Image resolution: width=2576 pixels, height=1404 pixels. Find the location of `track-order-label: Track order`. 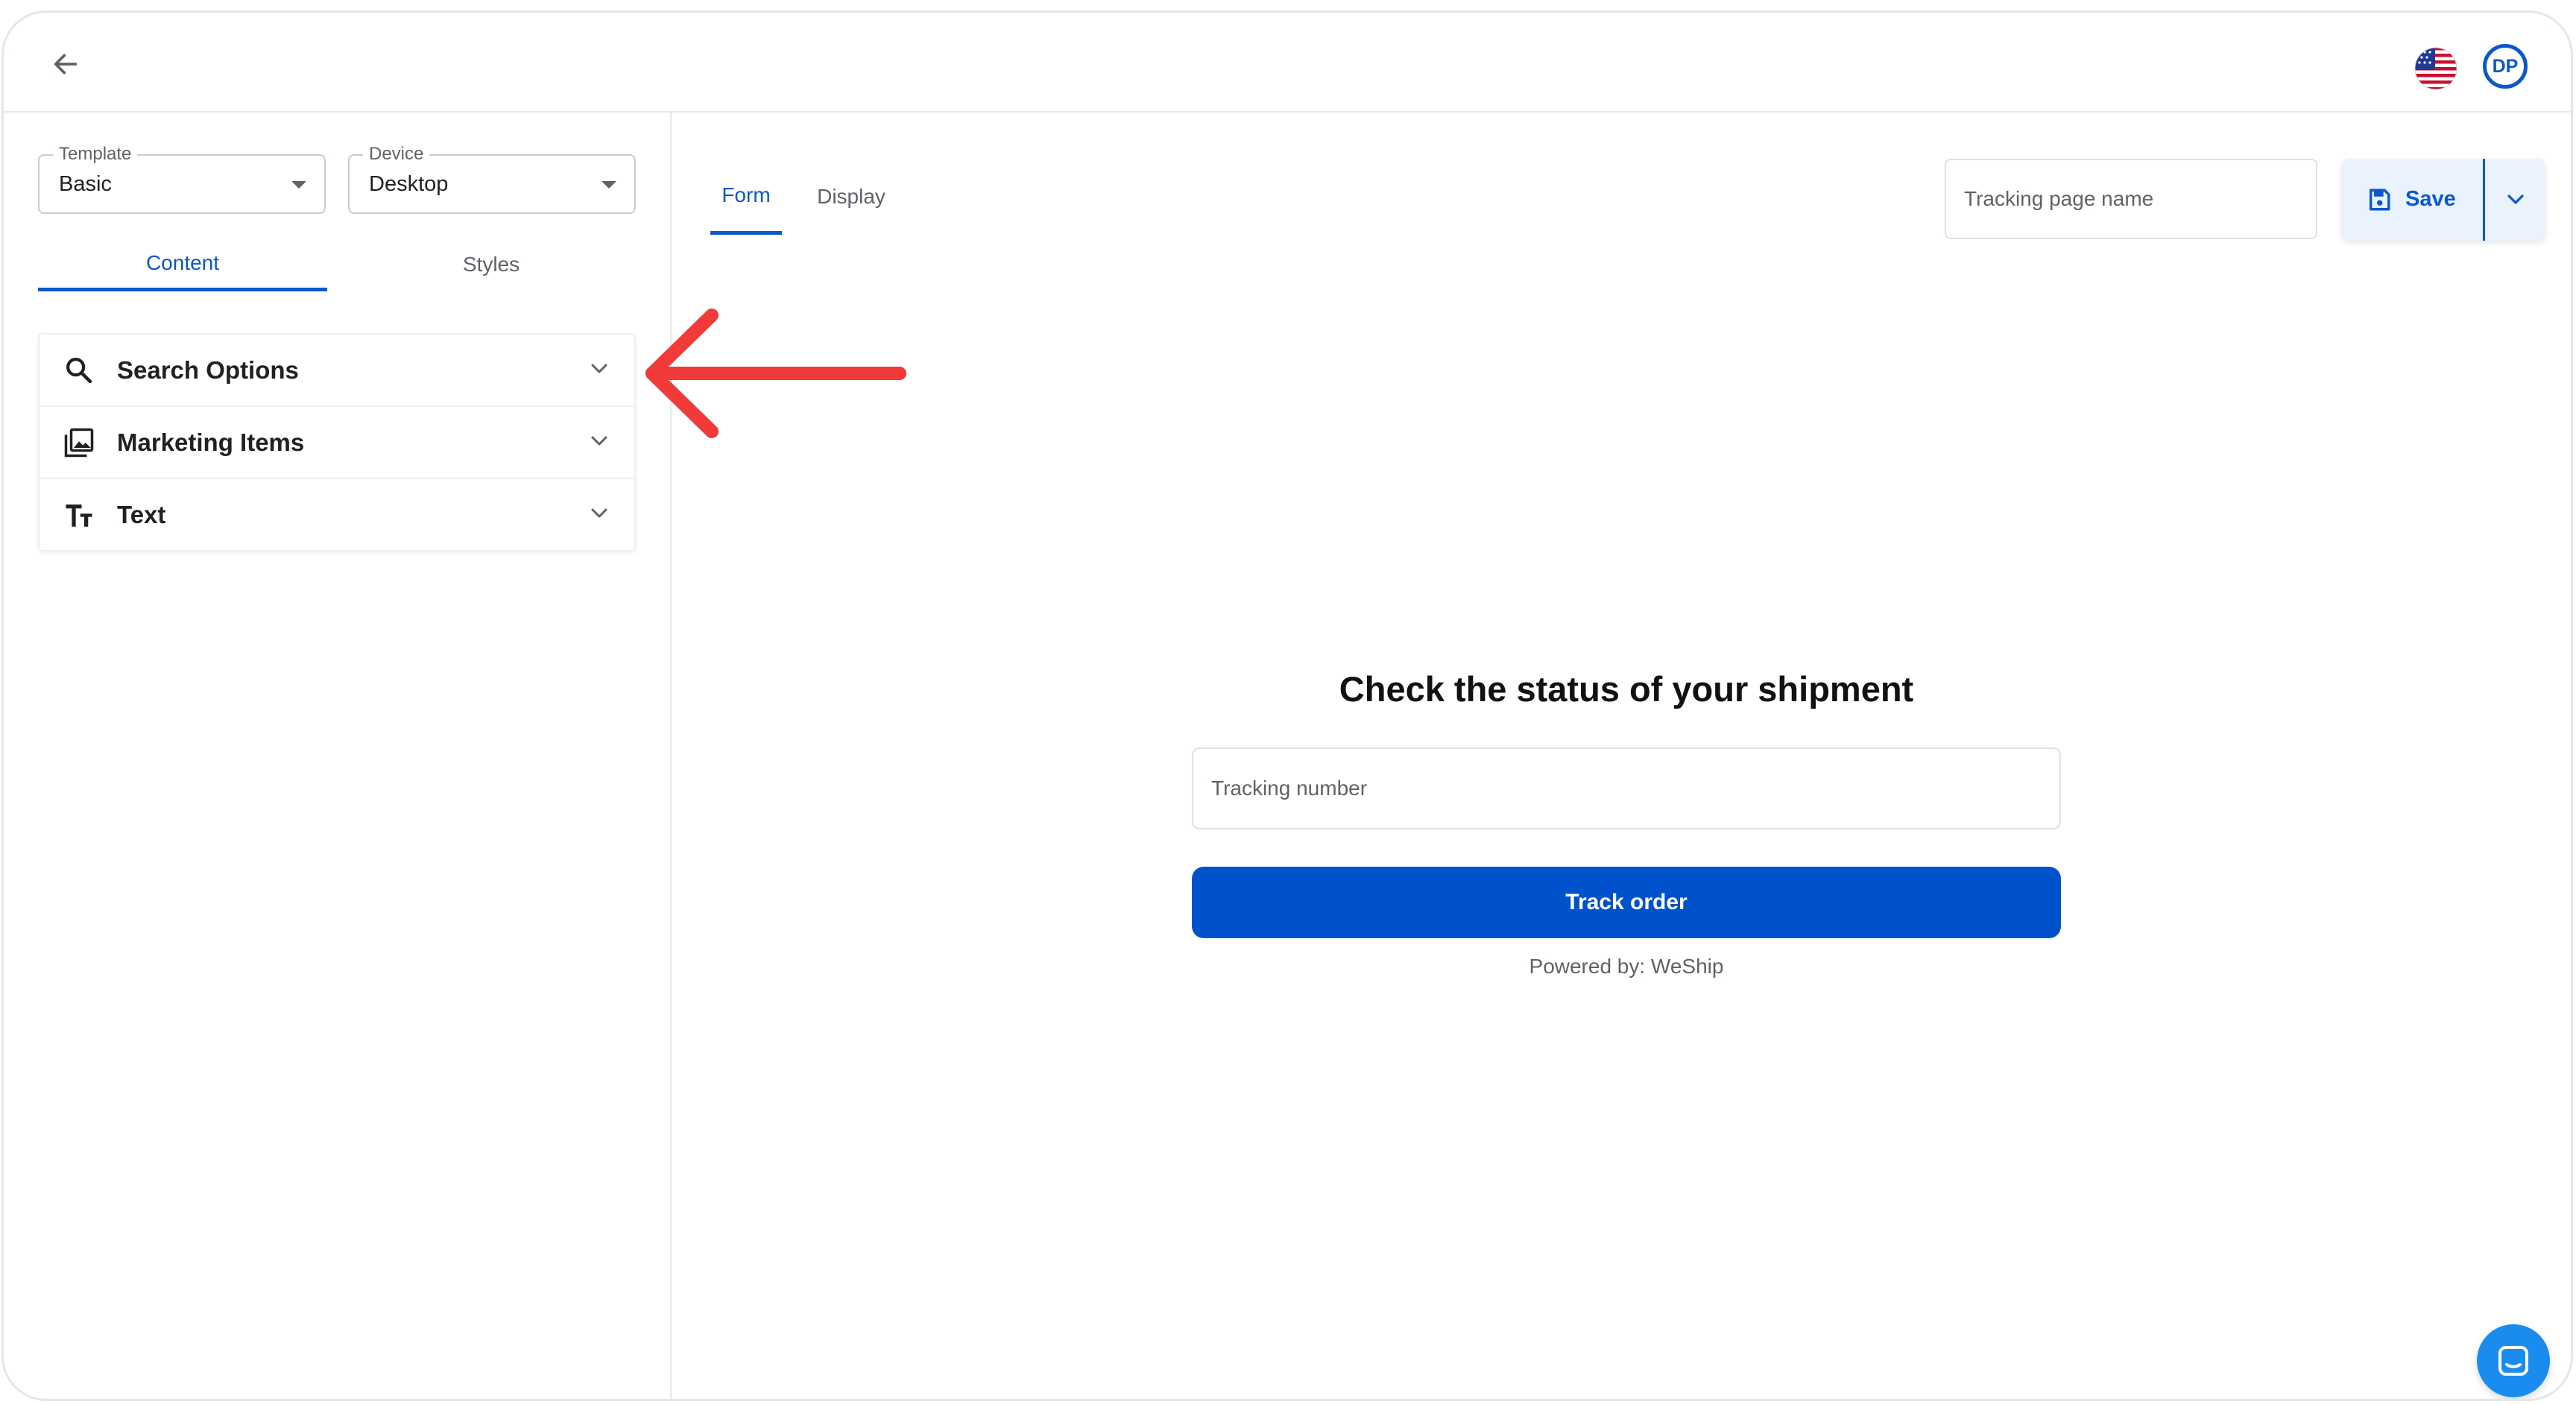

track-order-label: Track order is located at coordinates (1626, 902).